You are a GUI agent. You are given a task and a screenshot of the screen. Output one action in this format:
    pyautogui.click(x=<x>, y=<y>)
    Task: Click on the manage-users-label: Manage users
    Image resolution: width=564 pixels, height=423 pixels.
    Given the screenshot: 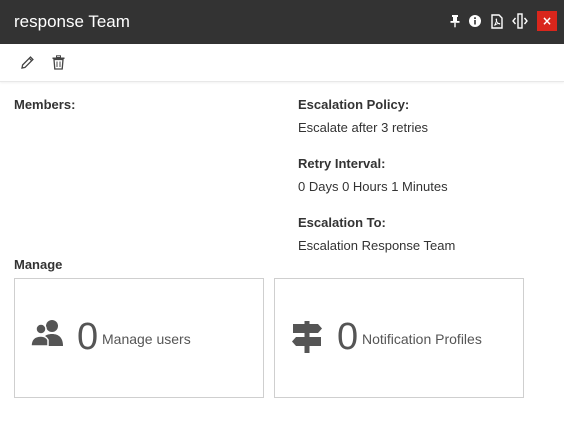 What is the action you would take?
    pyautogui.click(x=146, y=339)
    